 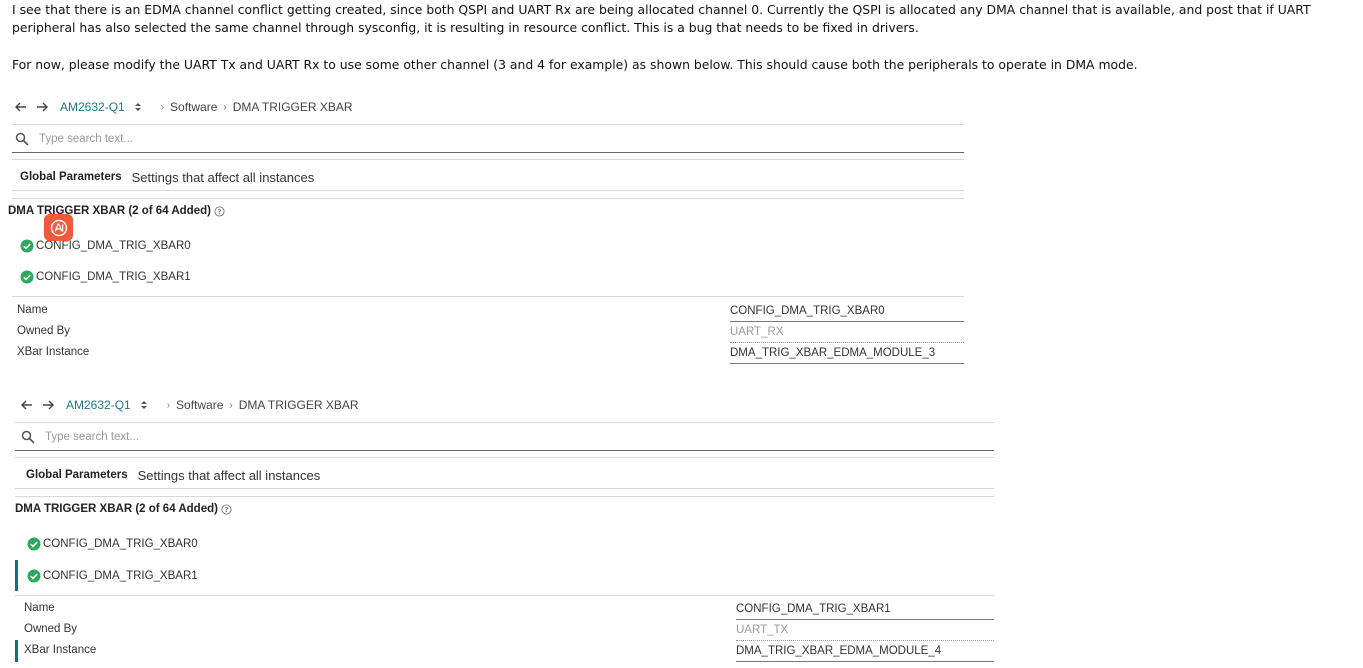 I want to click on owned-by-value: UART_RX, so click(x=847, y=334).